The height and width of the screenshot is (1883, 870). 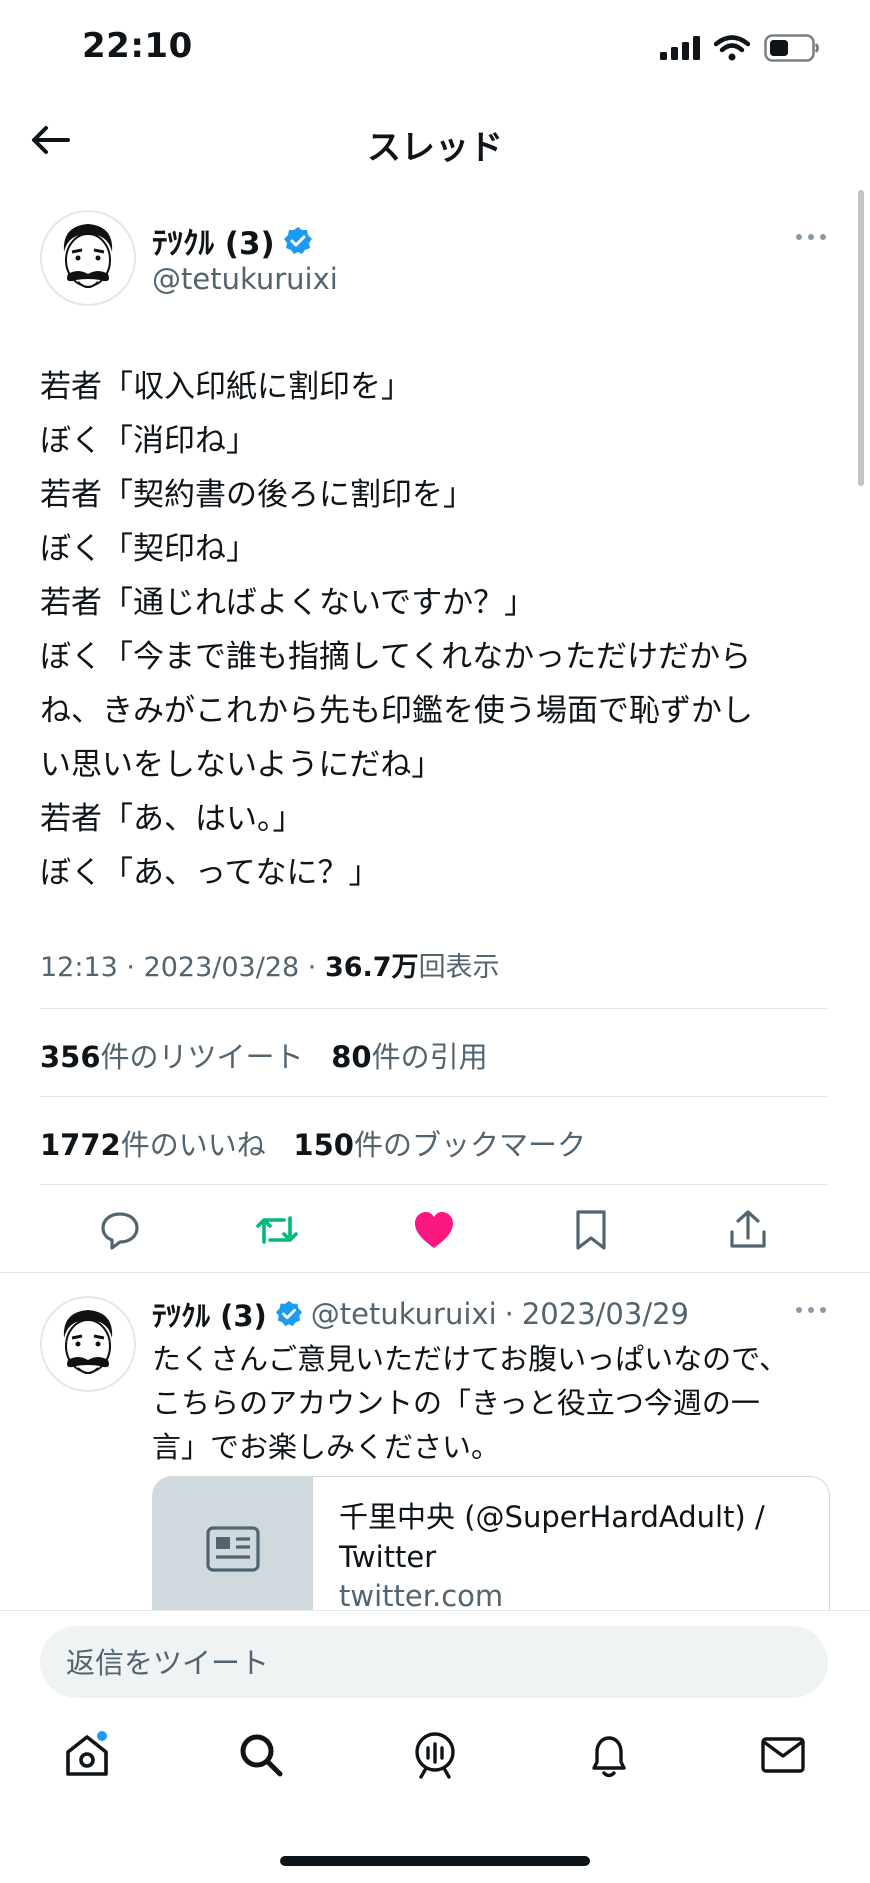 What do you see at coordinates (202, 1057) in the screenshot?
I see `retweets-label: 件のリツイート` at bounding box center [202, 1057].